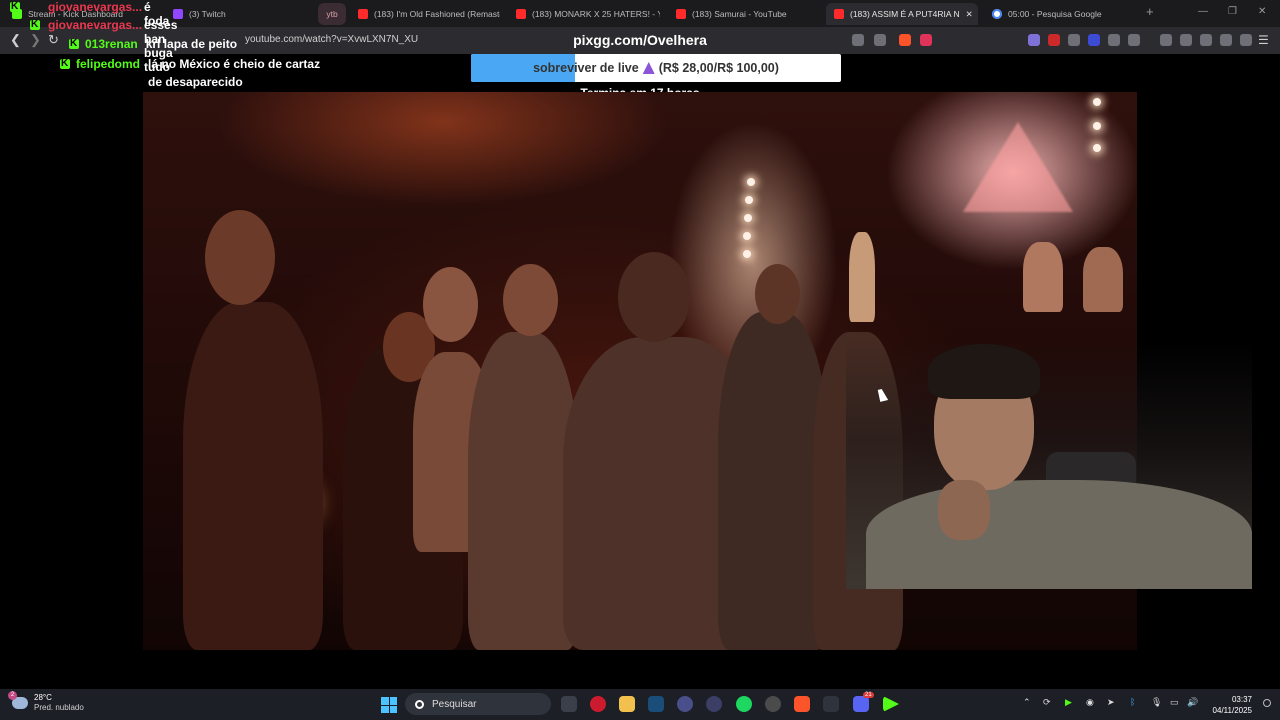 The height and width of the screenshot is (720, 1280). Describe the element at coordinates (964, 510) in the screenshot. I see `streamer-hand` at that location.